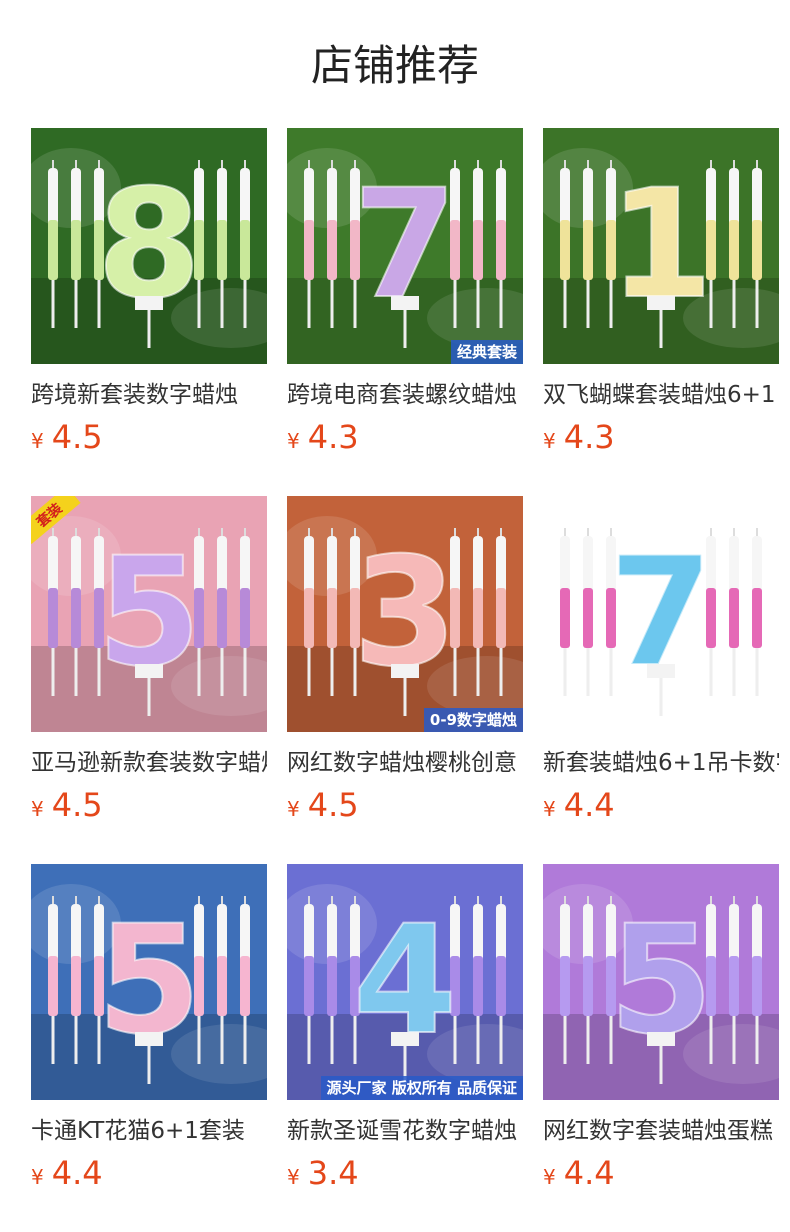 Image resolution: width=790 pixels, height=1232 pixels. I want to click on product-name: 新款圣诞雪花数字蜡烛, so click(405, 1131).